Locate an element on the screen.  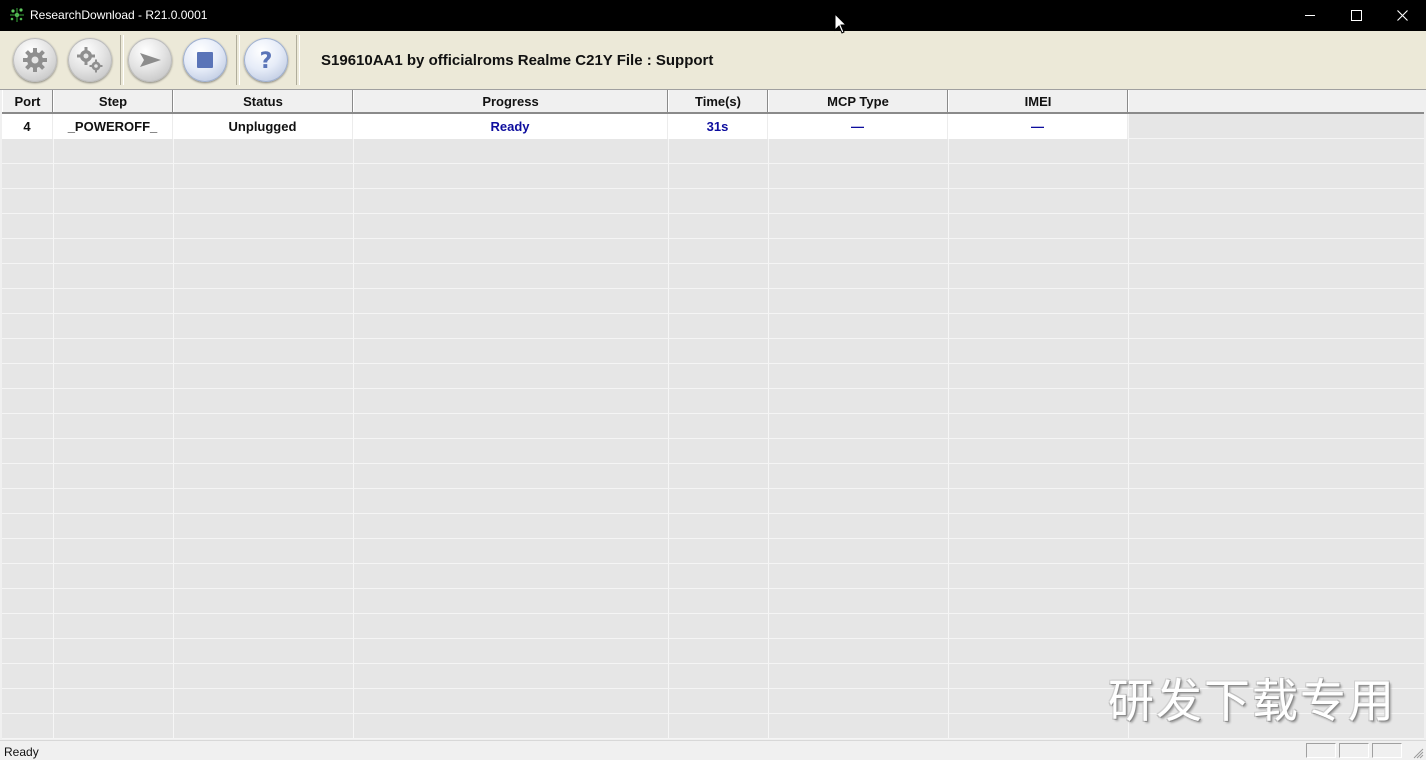
cell-status: Unplugged is located at coordinates (263, 126).